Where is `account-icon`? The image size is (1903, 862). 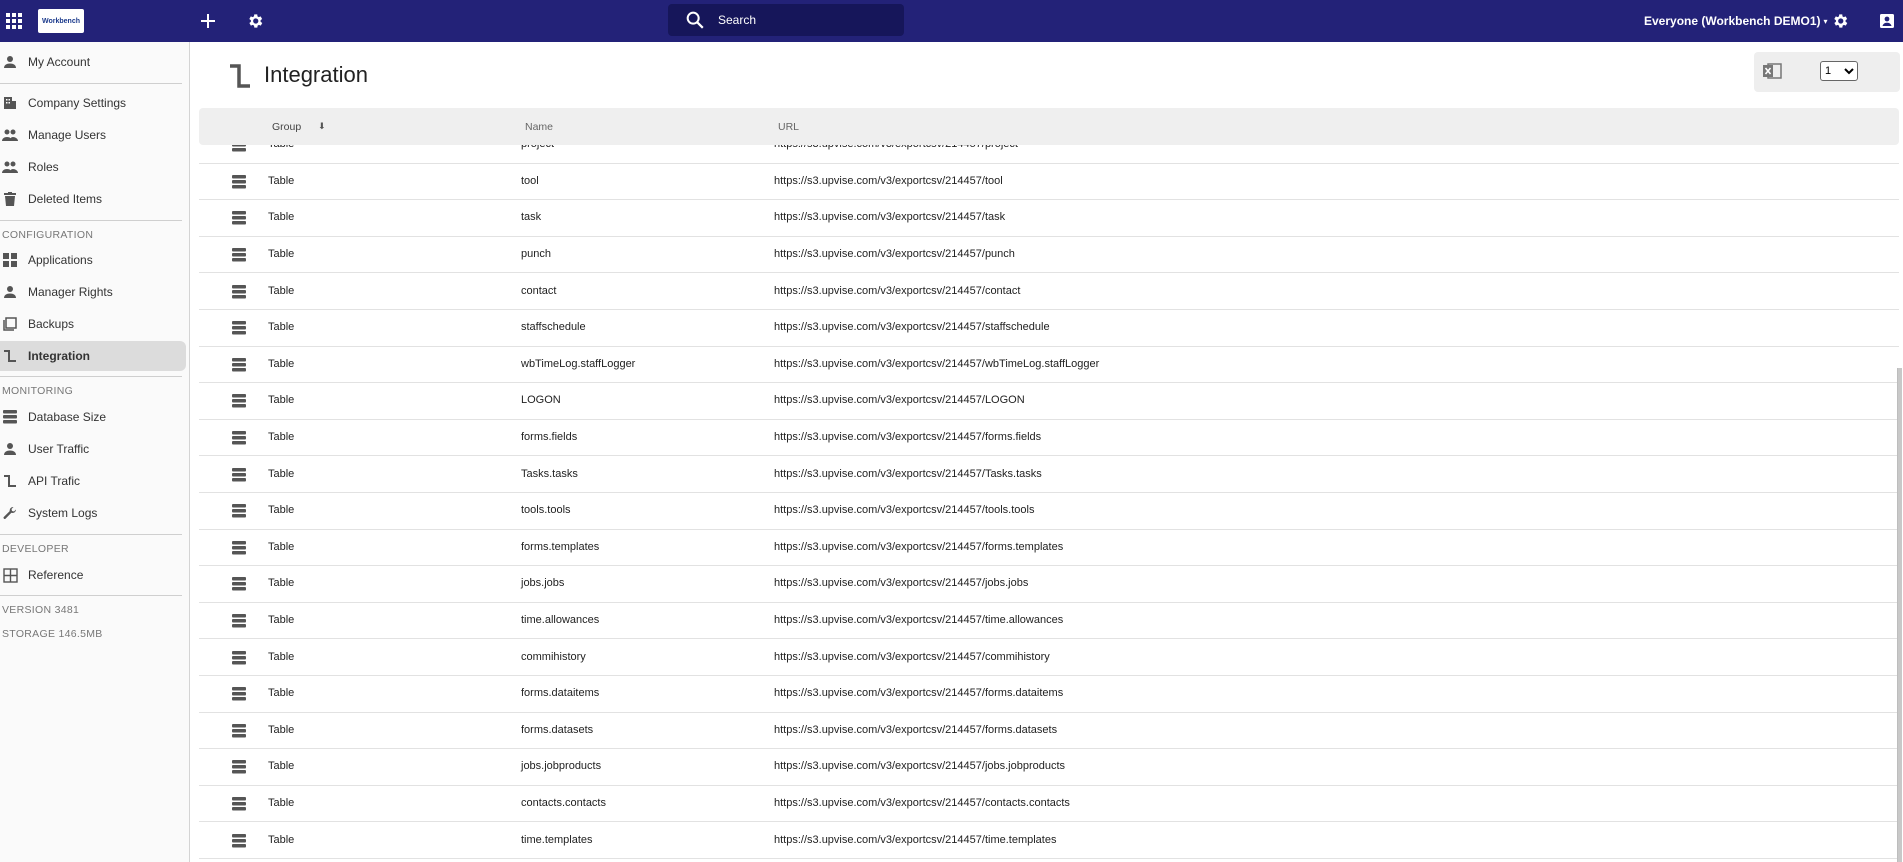 account-icon is located at coordinates (1887, 21).